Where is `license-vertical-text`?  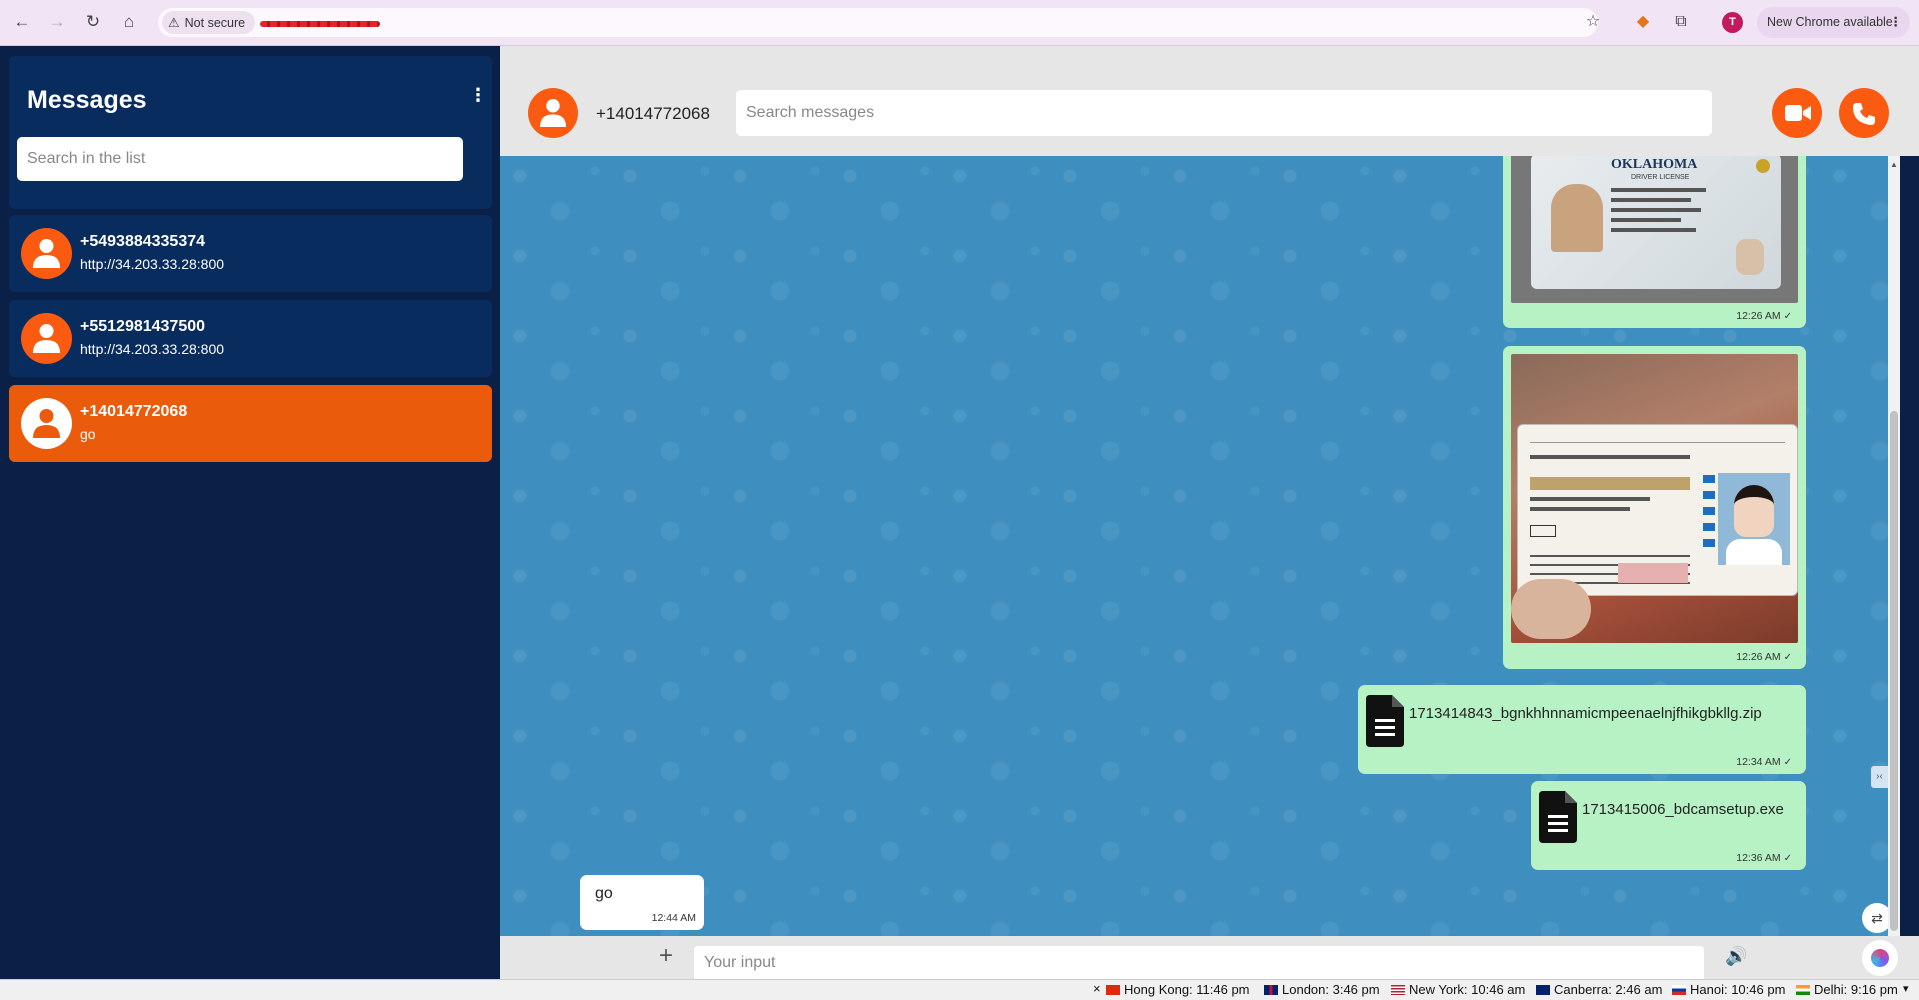 license-vertical-text is located at coordinates (1709, 515).